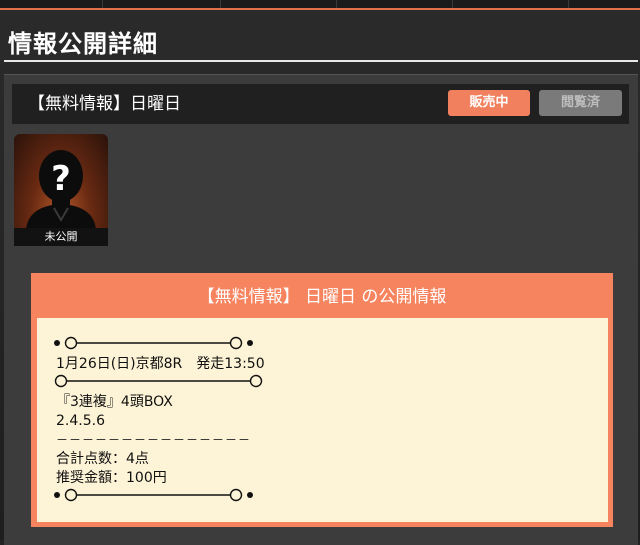 The image size is (640, 545). I want to click on circle-separator, so click(158, 381).